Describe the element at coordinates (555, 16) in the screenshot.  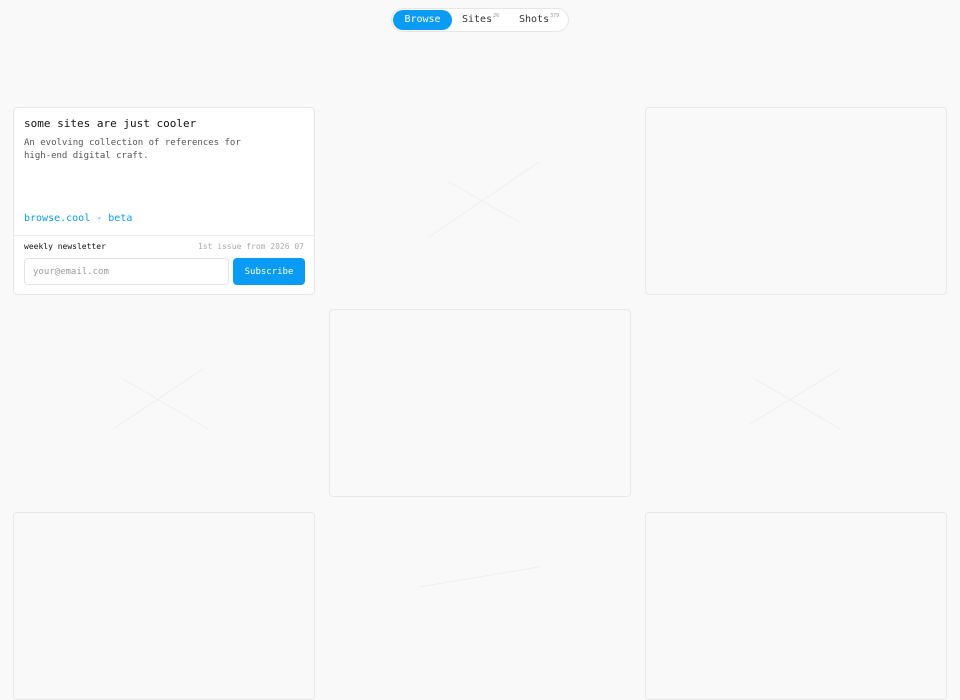
I see `tab-shots-count: 379` at that location.